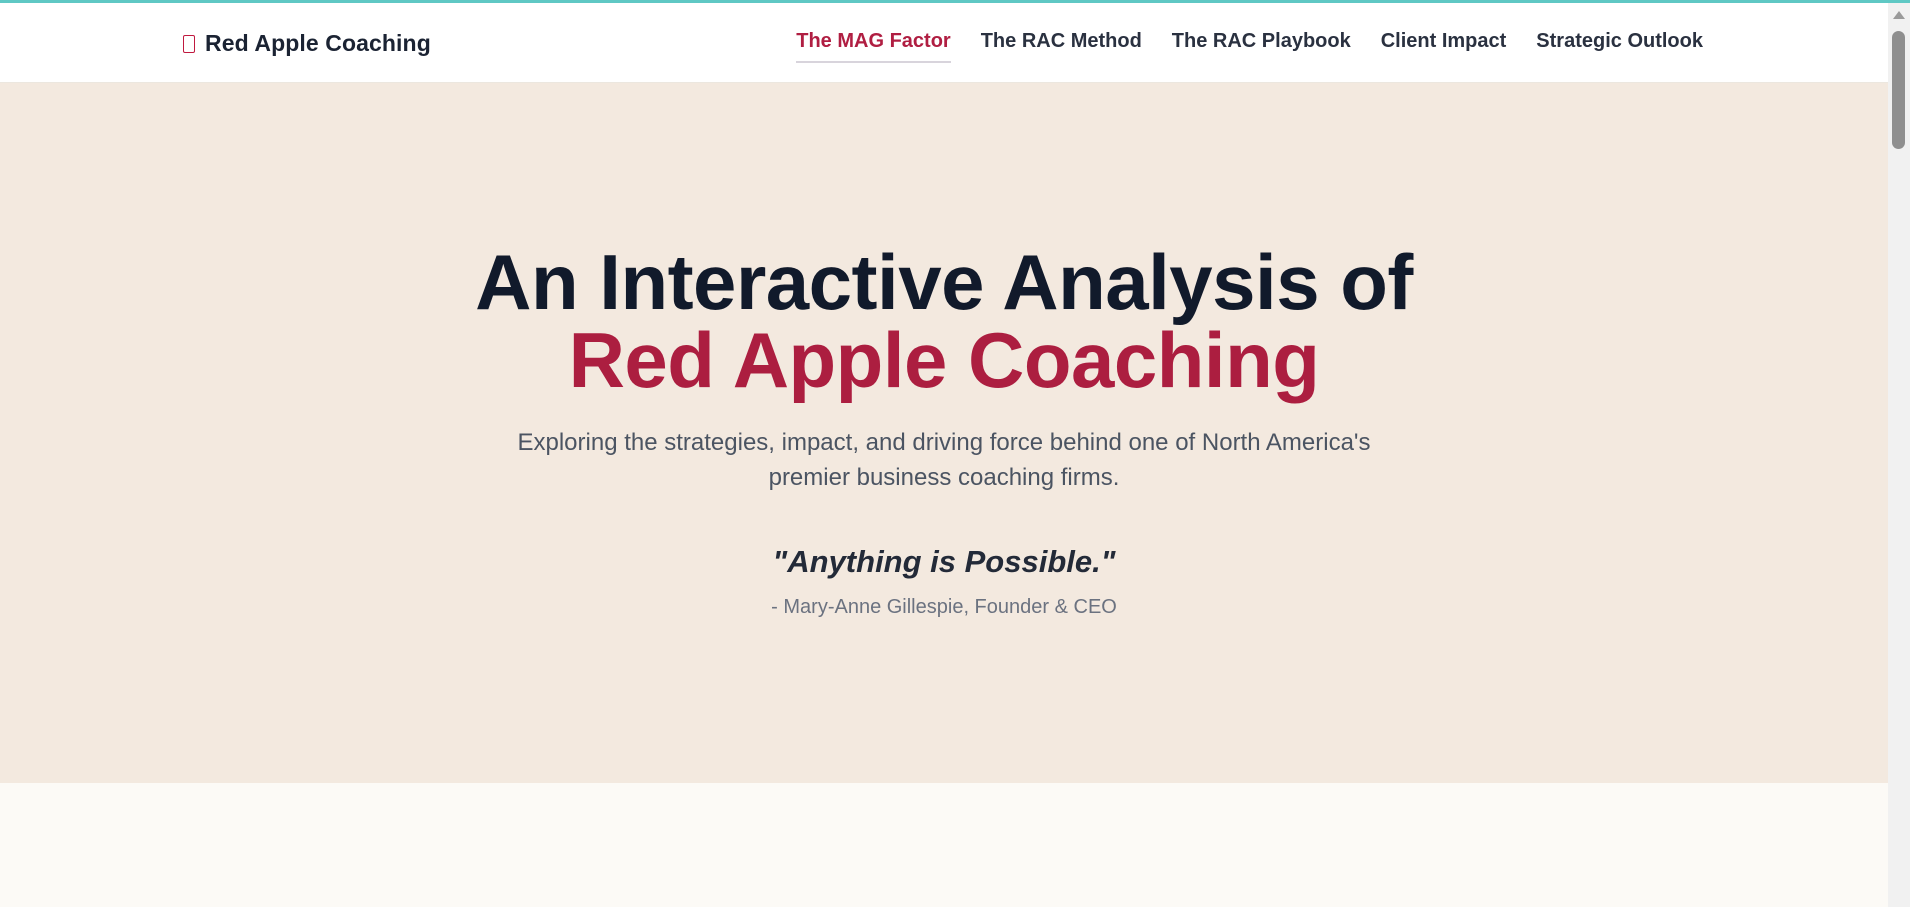 This screenshot has height=907, width=1910. Describe the element at coordinates (1444, 46) in the screenshot. I see `nav-item-client-impact: Client Impact` at that location.